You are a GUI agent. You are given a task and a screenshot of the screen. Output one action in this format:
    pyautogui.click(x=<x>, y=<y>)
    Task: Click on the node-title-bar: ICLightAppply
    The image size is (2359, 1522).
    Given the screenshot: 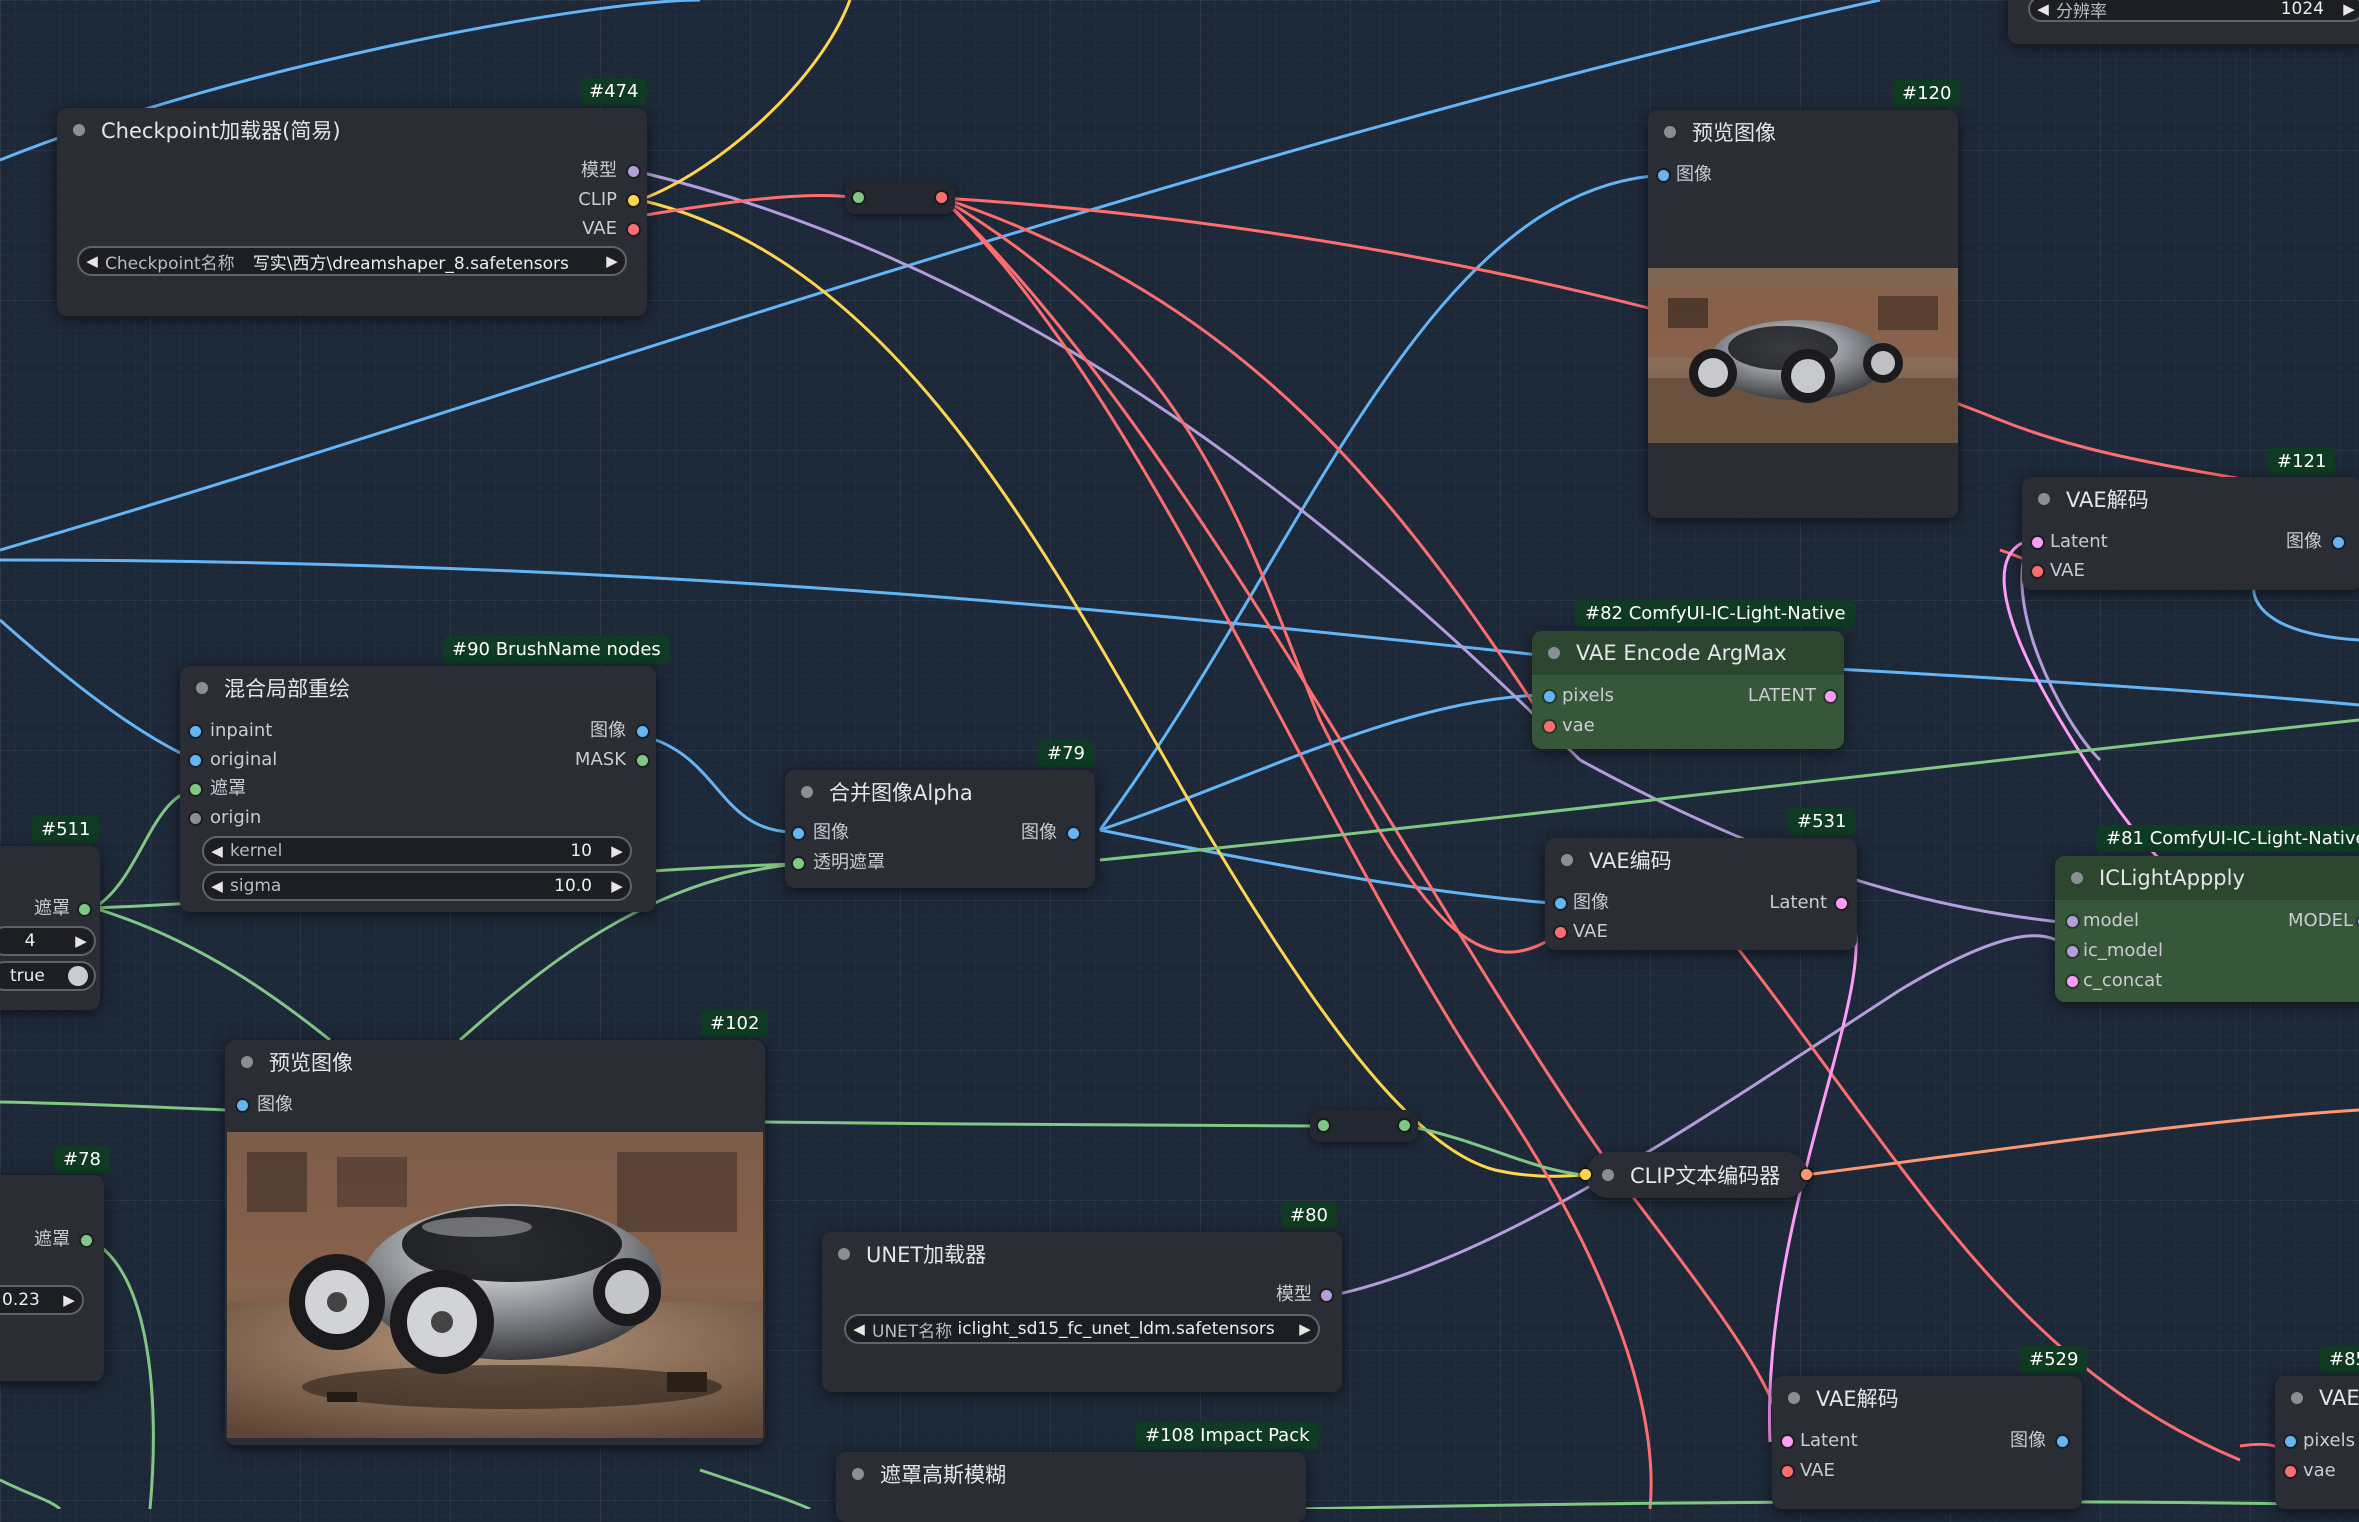 What is the action you would take?
    pyautogui.click(x=2207, y=878)
    